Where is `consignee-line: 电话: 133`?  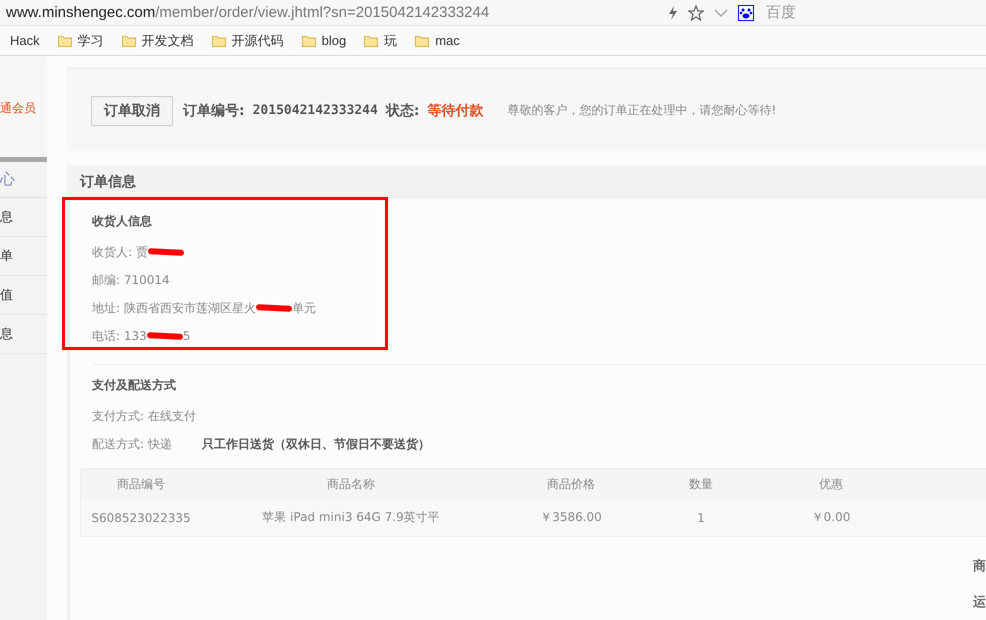
consignee-line: 电话: 133 is located at coordinates (119, 336).